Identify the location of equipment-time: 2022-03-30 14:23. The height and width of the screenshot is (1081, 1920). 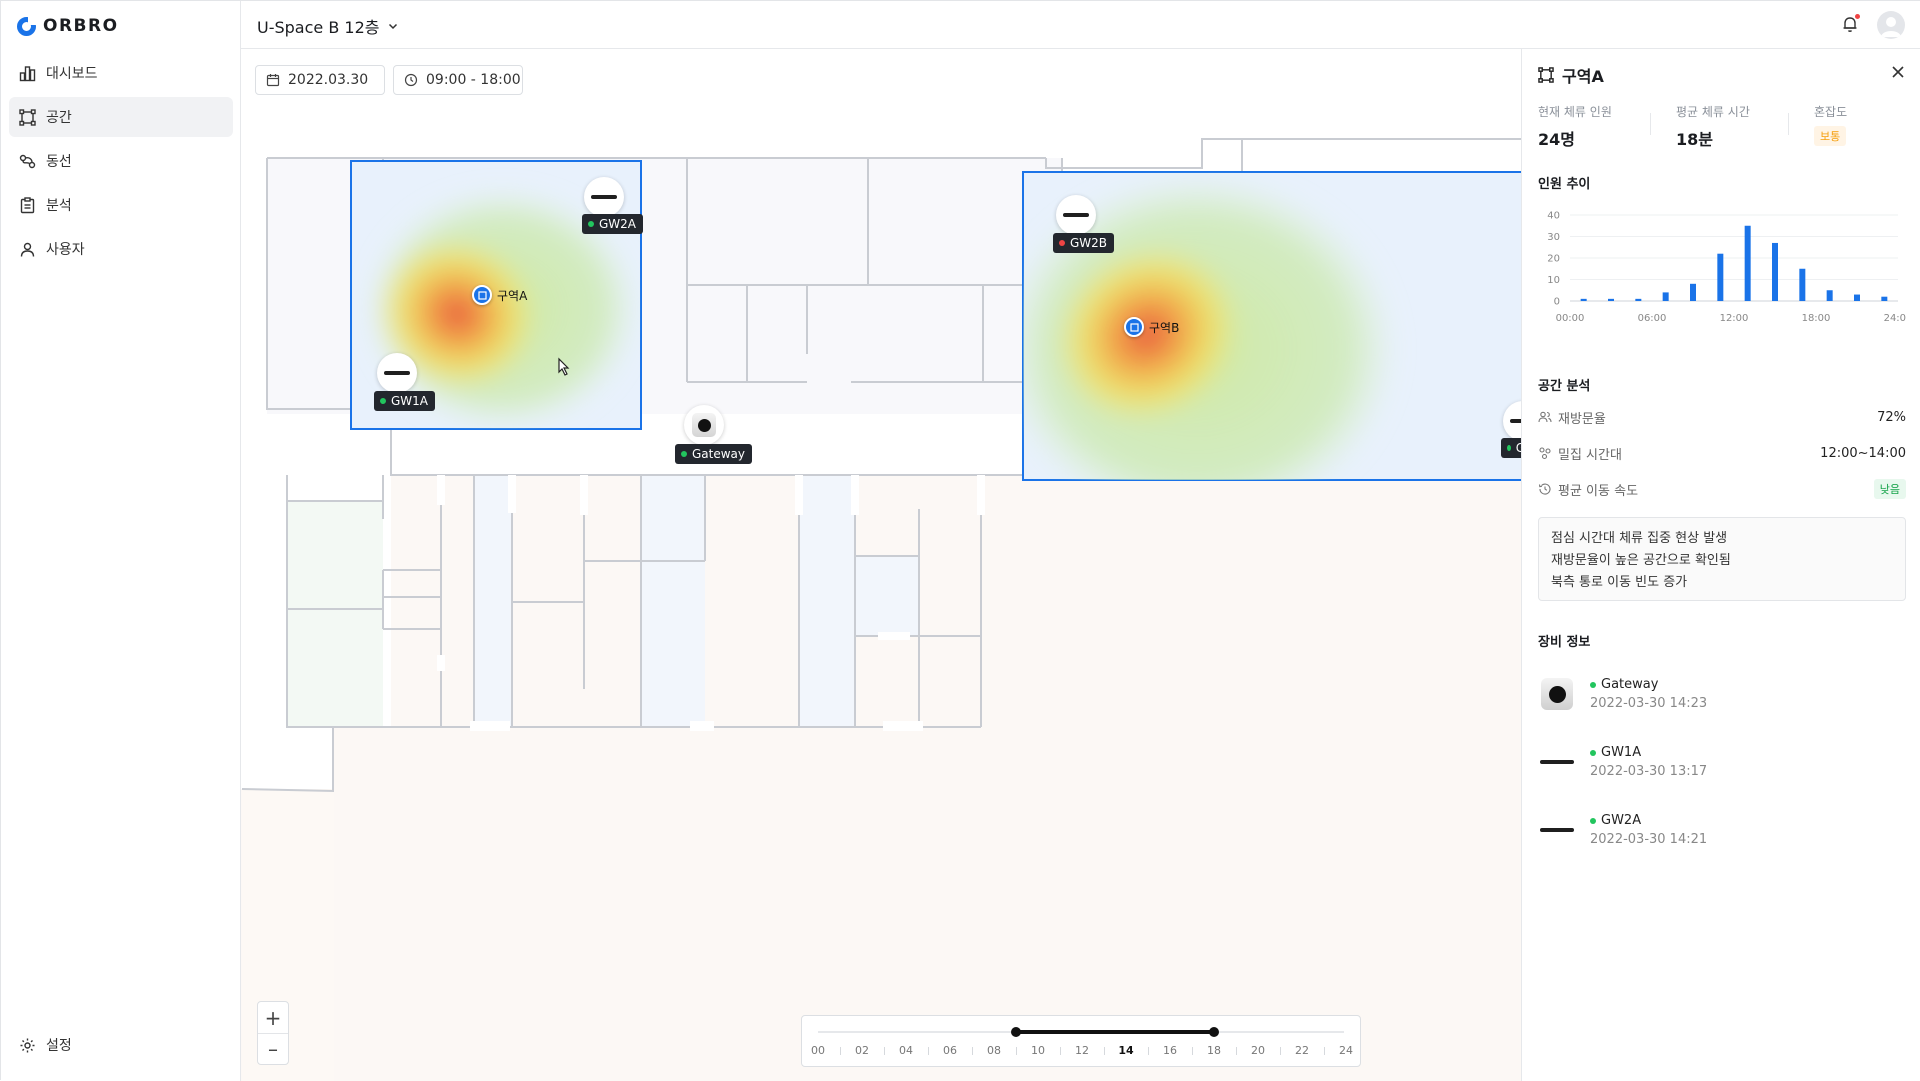
(1649, 703).